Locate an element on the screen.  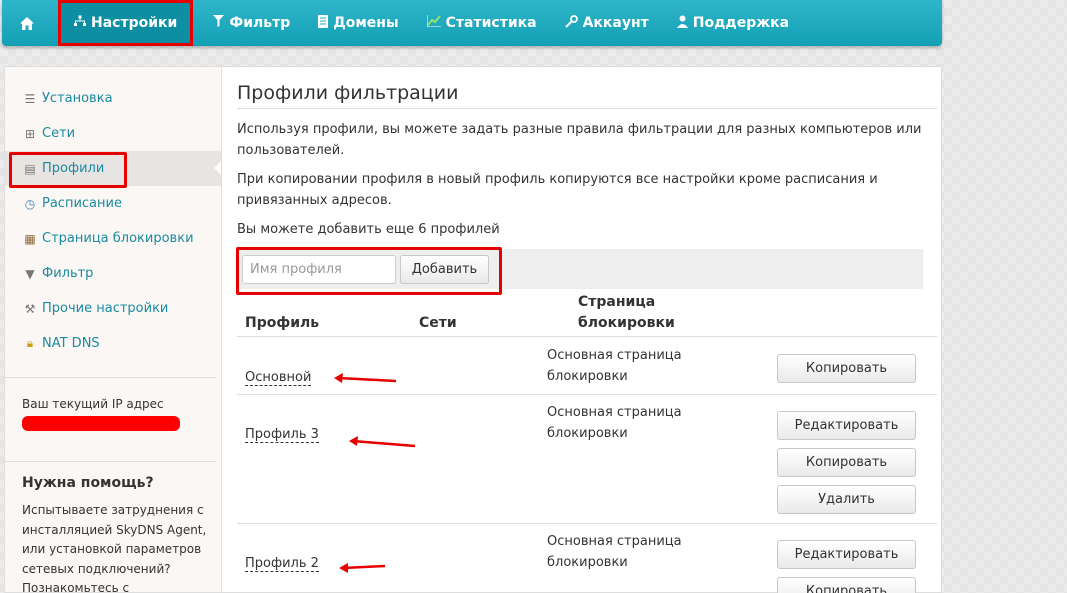
sidebar-item-networks: ⊞ Сети is located at coordinates (113, 133).